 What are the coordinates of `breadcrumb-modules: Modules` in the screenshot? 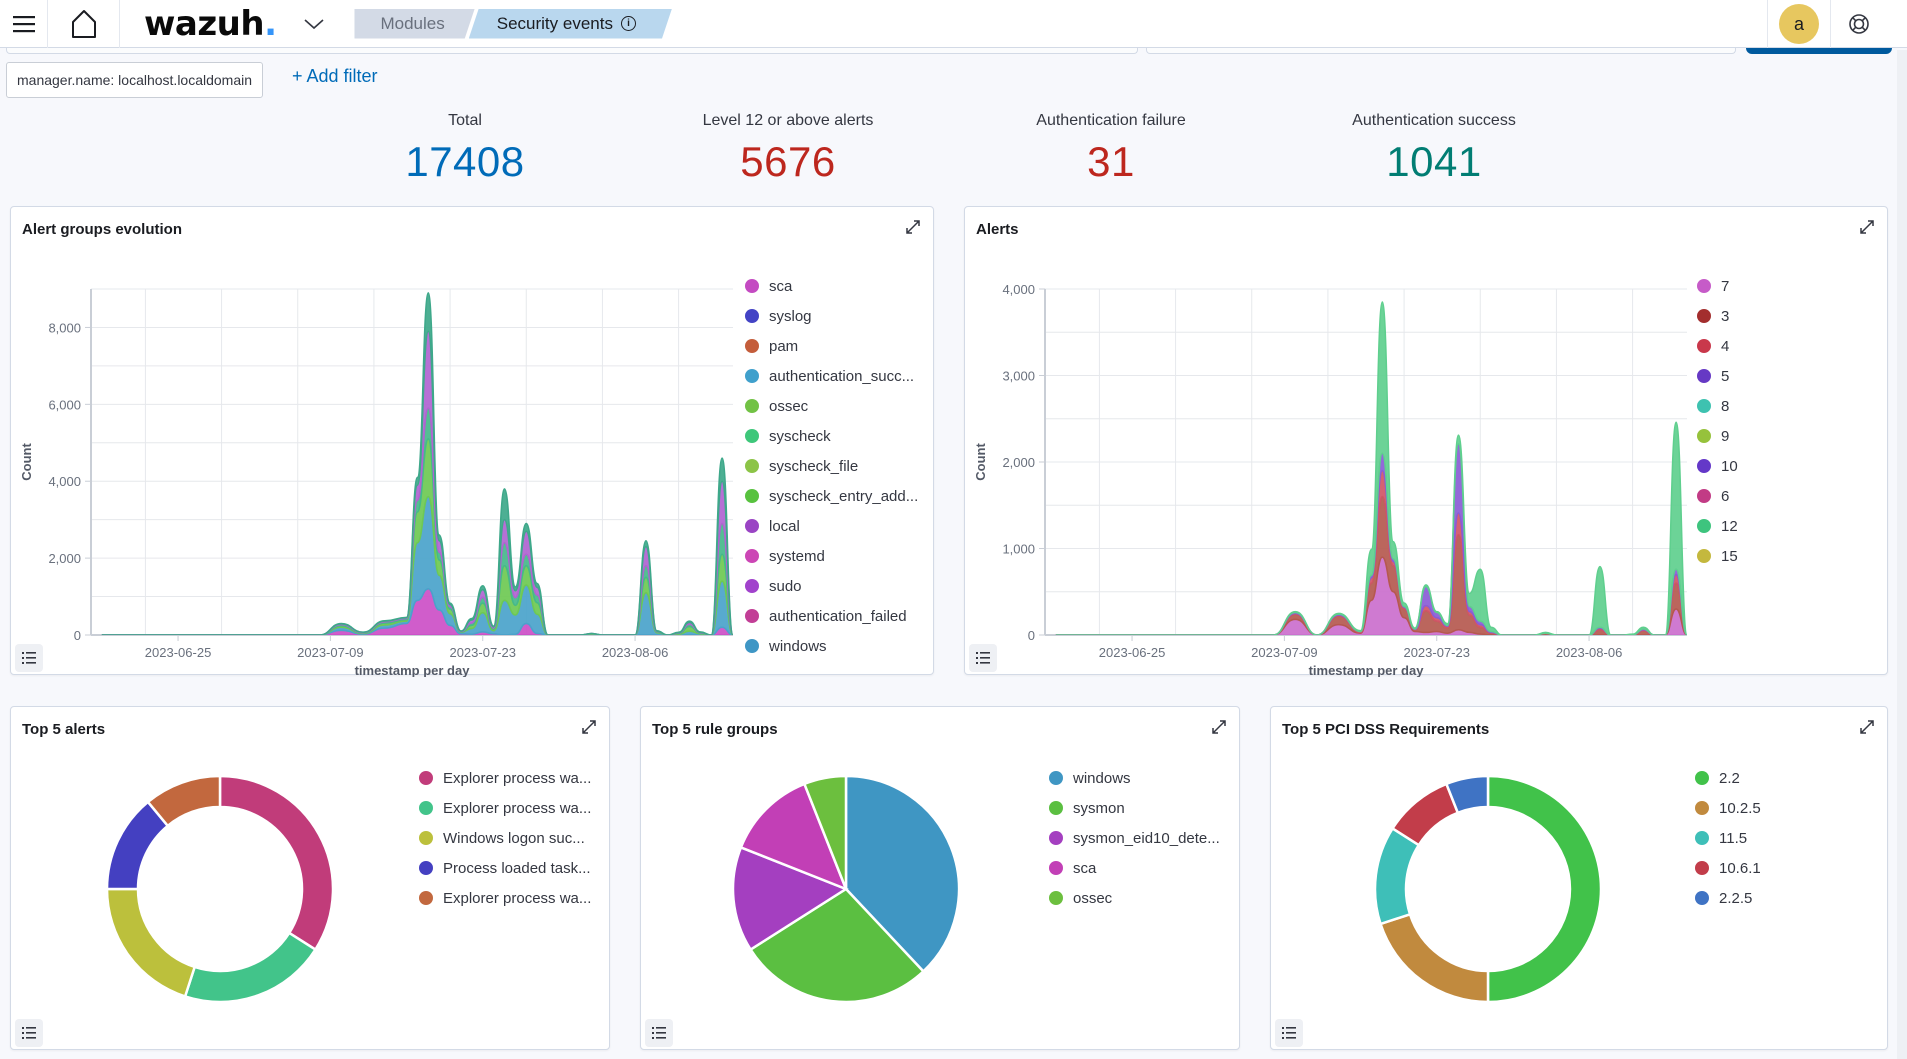 It's located at (414, 24).